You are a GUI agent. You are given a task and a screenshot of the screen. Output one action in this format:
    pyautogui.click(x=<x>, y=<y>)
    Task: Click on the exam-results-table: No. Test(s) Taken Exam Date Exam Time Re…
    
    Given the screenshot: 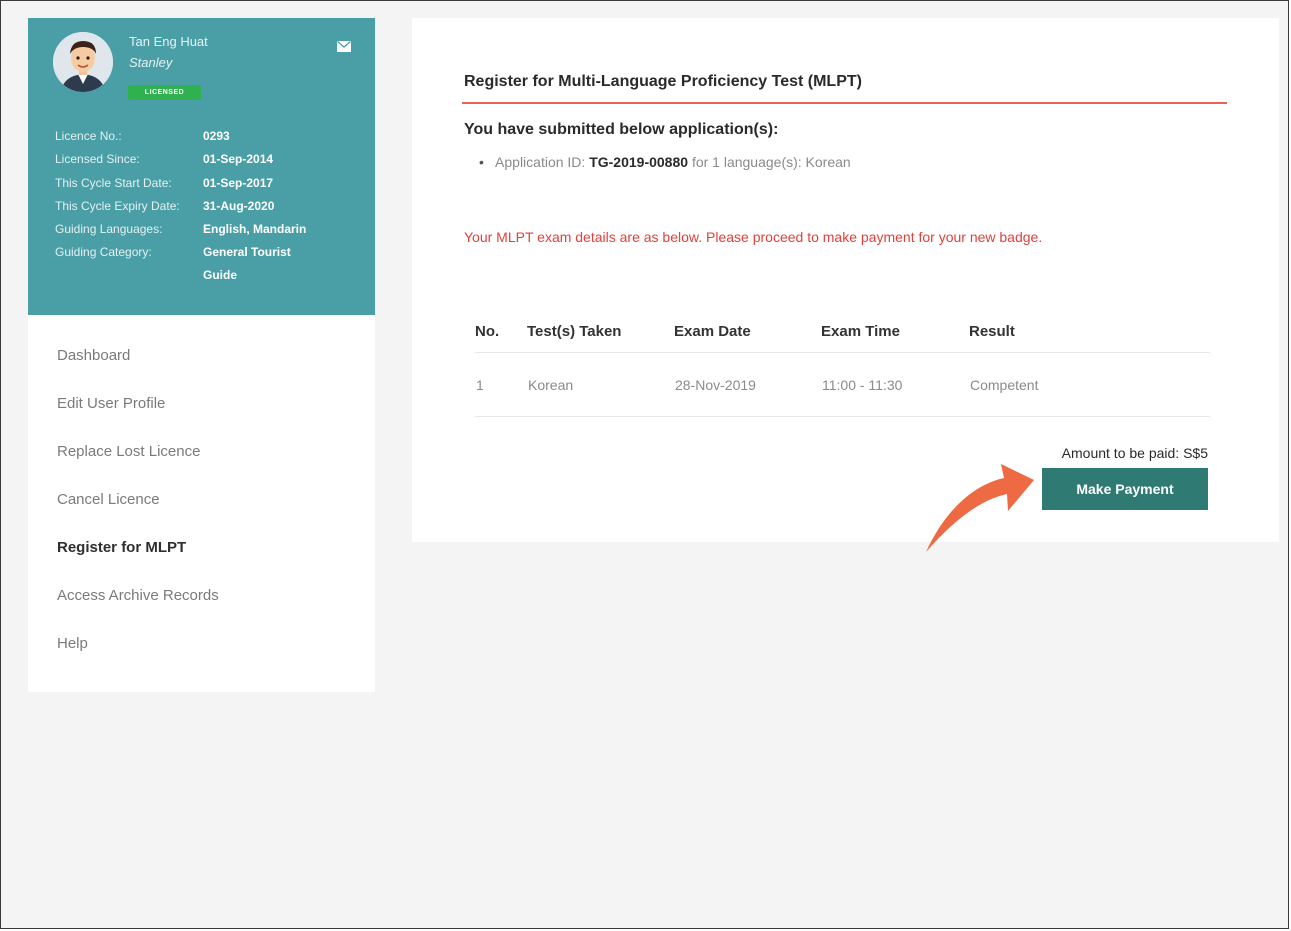 What is the action you would take?
    pyautogui.click(x=842, y=363)
    